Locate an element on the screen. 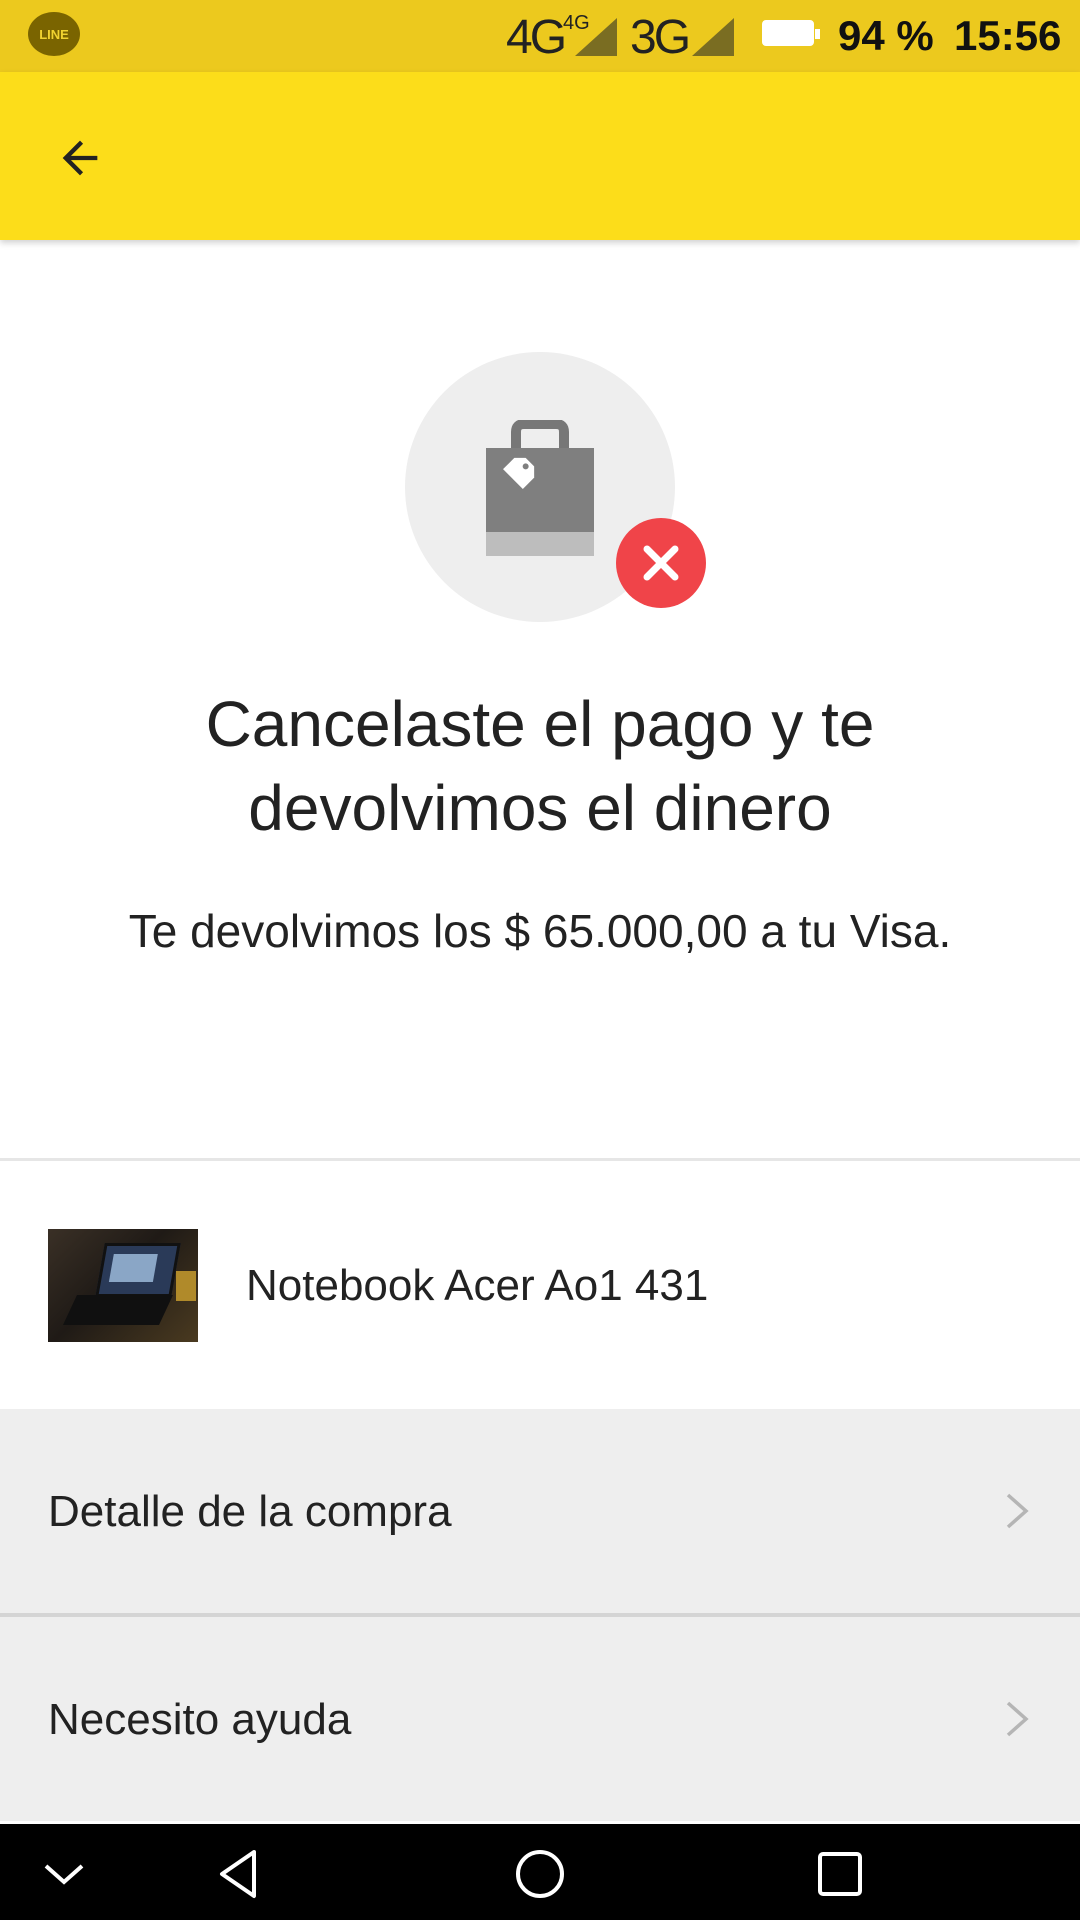 The width and height of the screenshot is (1080, 1920). recents-square-icon is located at coordinates (840, 1874).